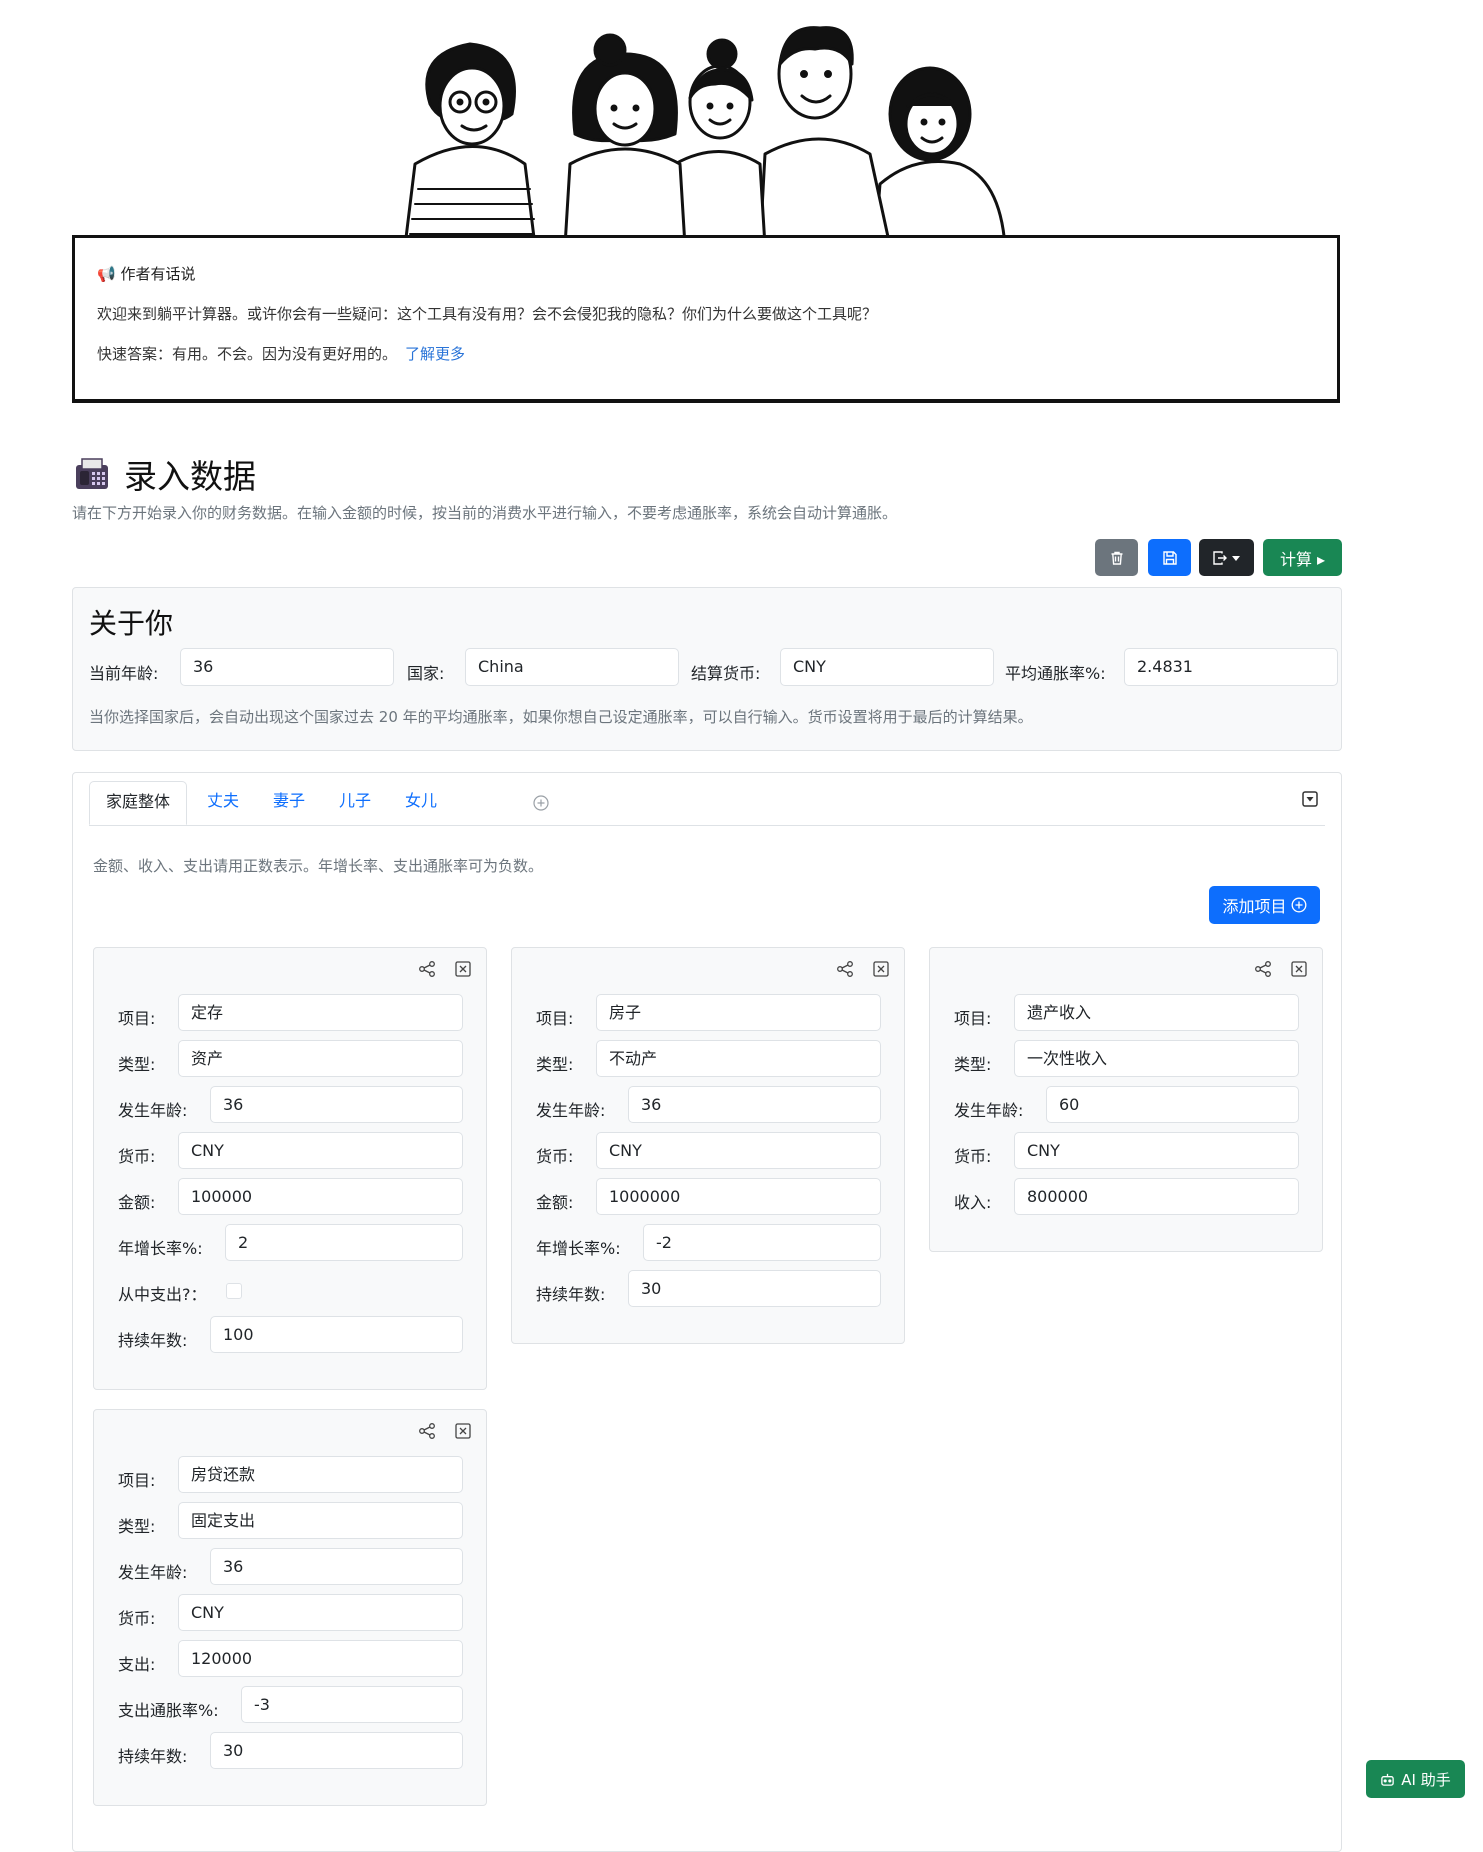 The width and height of the screenshot is (1483, 1852). Describe the element at coordinates (158, 274) in the screenshot. I see `author-note-title-text: 作者有话说` at that location.